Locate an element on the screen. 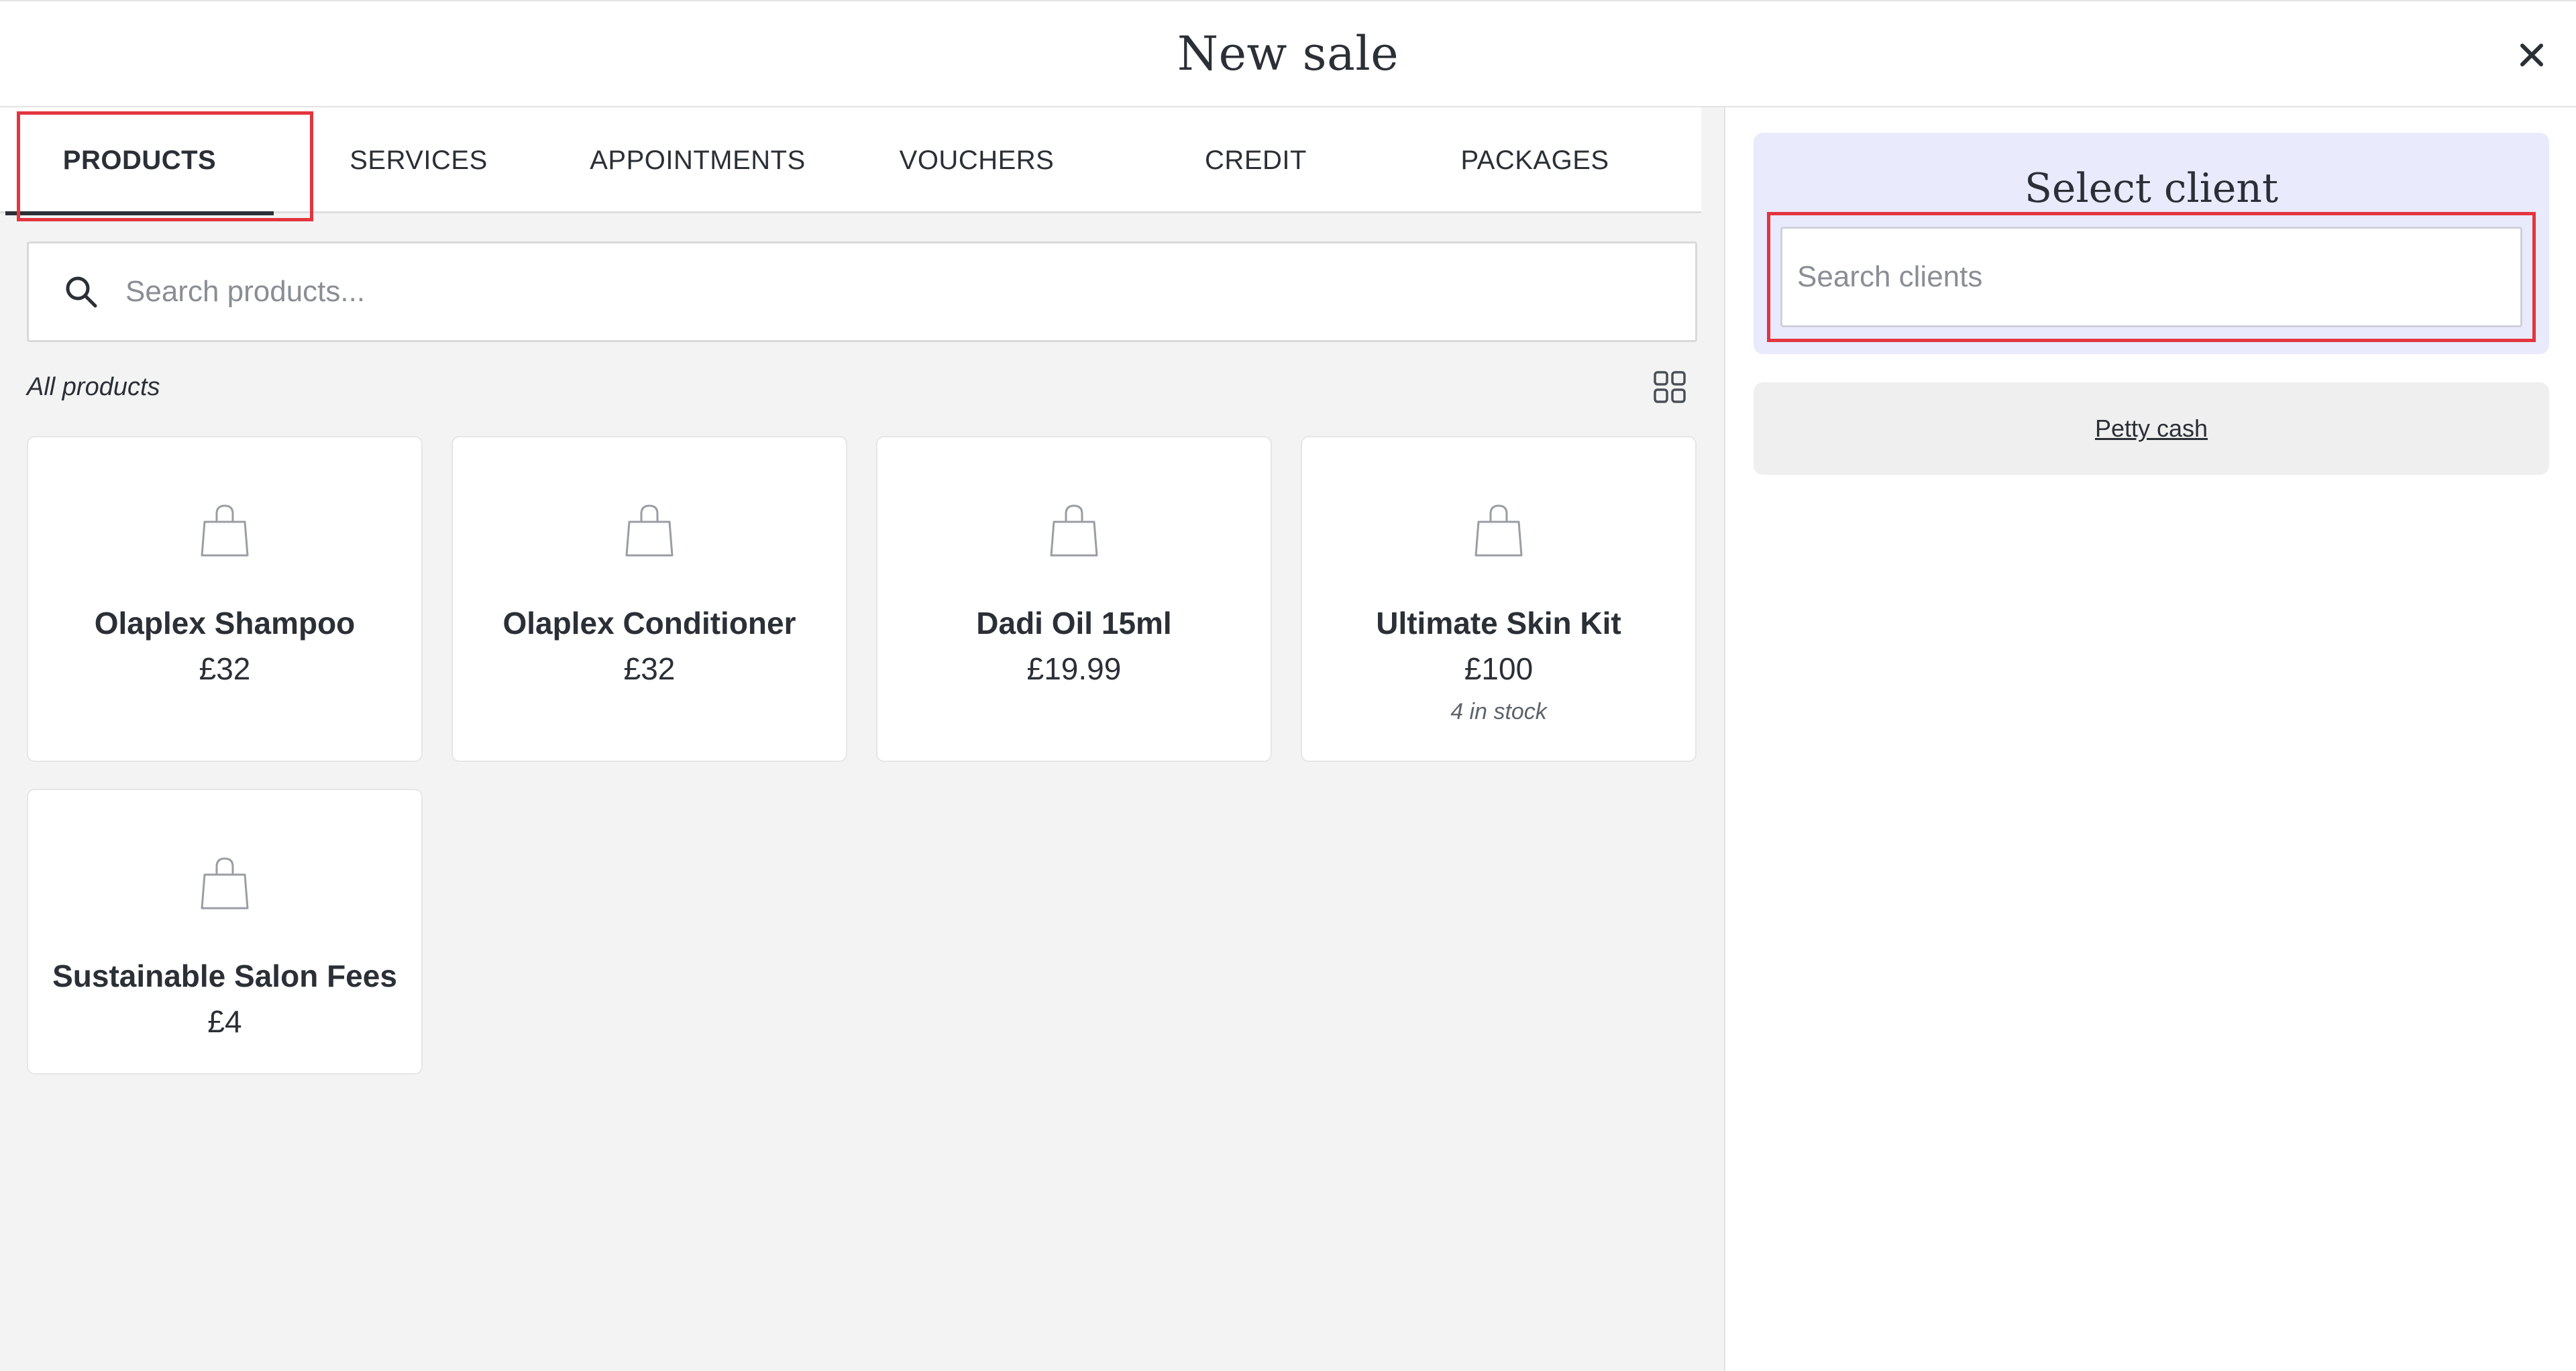 This screenshot has height=1371, width=2576. page-title: New sale is located at coordinates (1288, 54).